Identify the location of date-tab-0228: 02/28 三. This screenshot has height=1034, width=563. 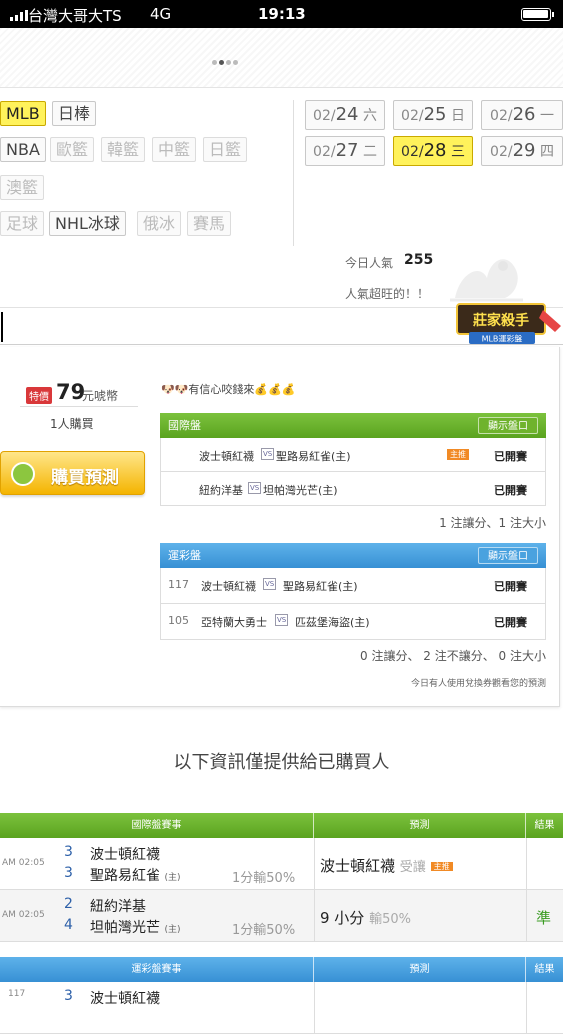
(433, 151).